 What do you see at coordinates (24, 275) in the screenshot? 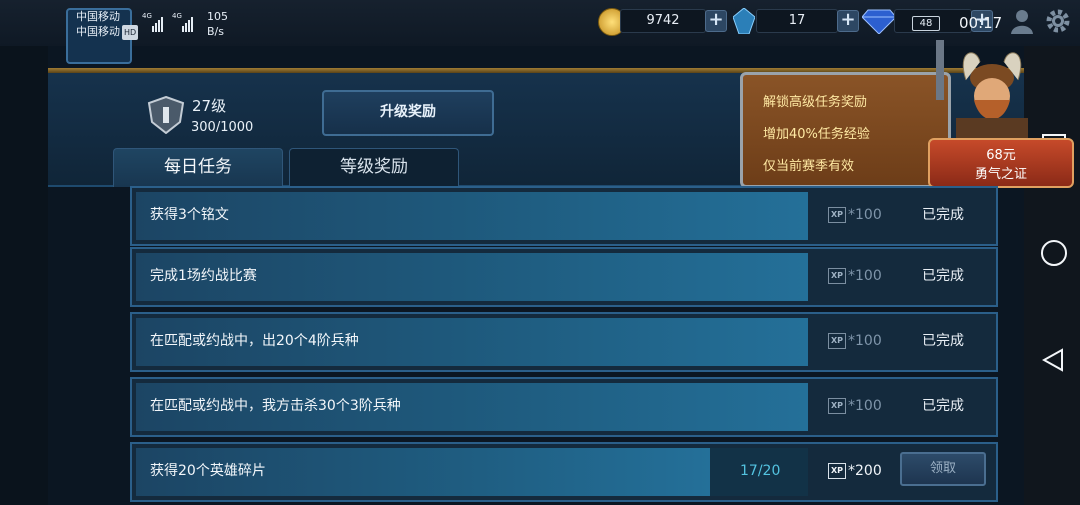
I see `left-panel` at bounding box center [24, 275].